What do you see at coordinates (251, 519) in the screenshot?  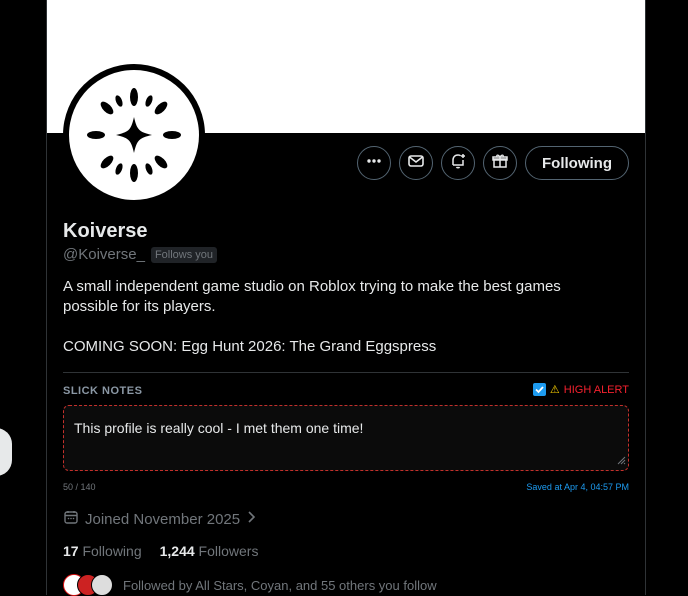 I see `chevron-right-icon` at bounding box center [251, 519].